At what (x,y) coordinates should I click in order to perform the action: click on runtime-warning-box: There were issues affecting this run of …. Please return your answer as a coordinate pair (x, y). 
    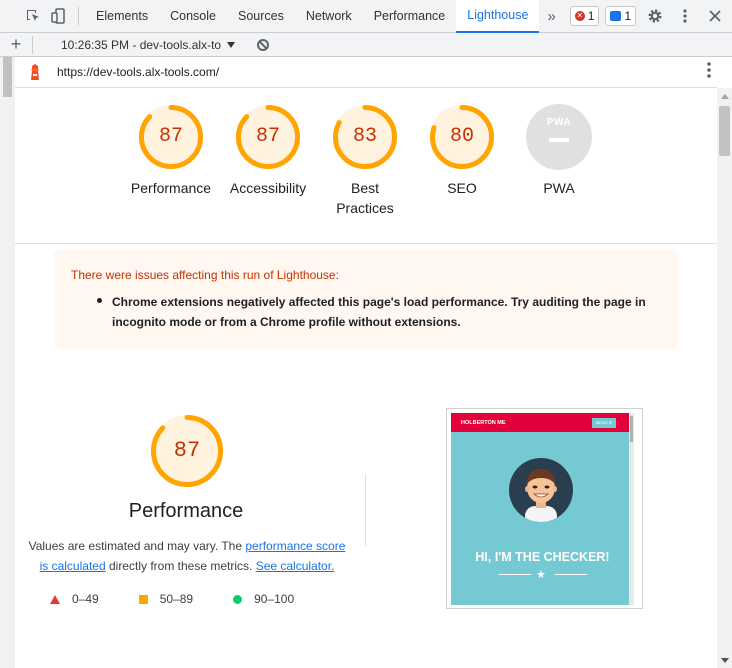
    Looking at the image, I should click on (366, 299).